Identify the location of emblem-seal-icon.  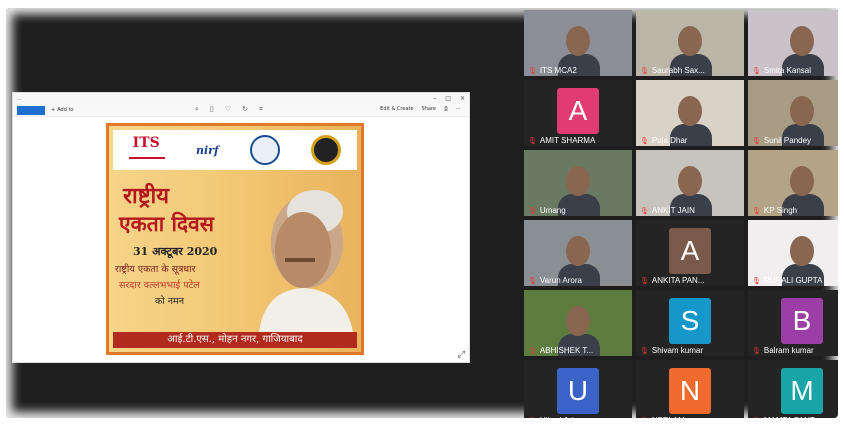
(265, 150).